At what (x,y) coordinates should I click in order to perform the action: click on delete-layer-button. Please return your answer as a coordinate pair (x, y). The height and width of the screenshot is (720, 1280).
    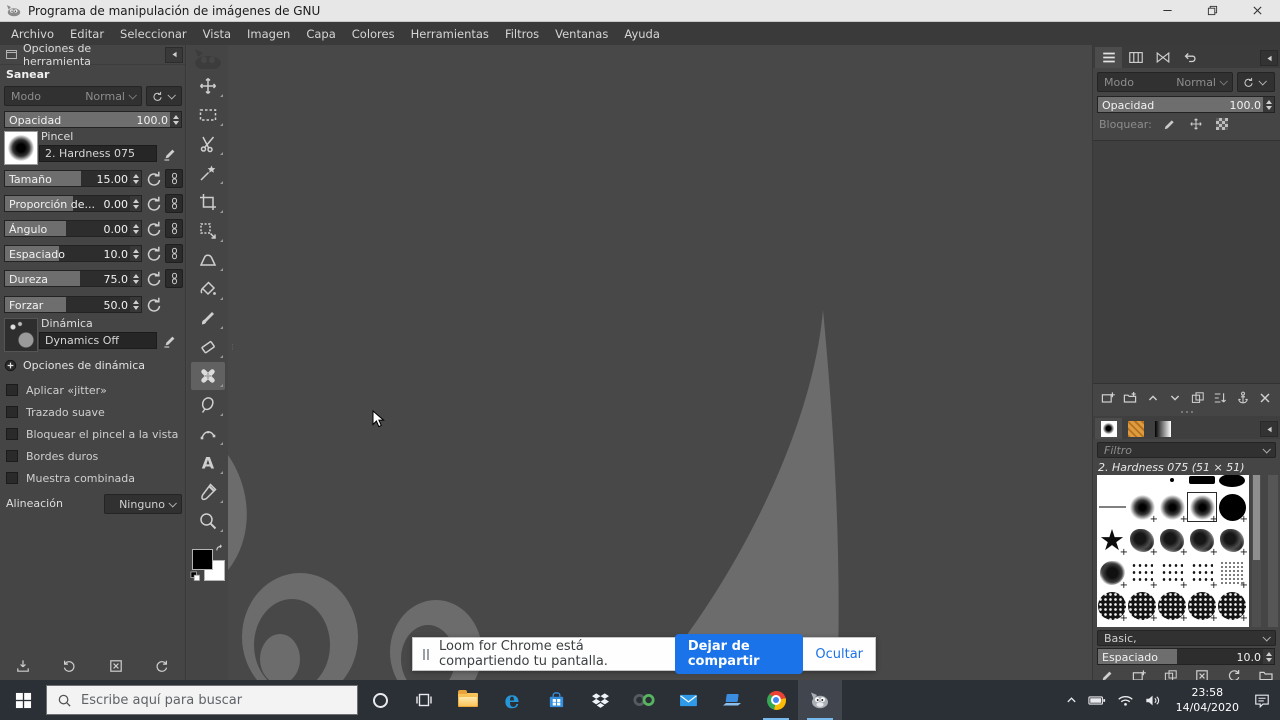
    Looking at the image, I should click on (1265, 398).